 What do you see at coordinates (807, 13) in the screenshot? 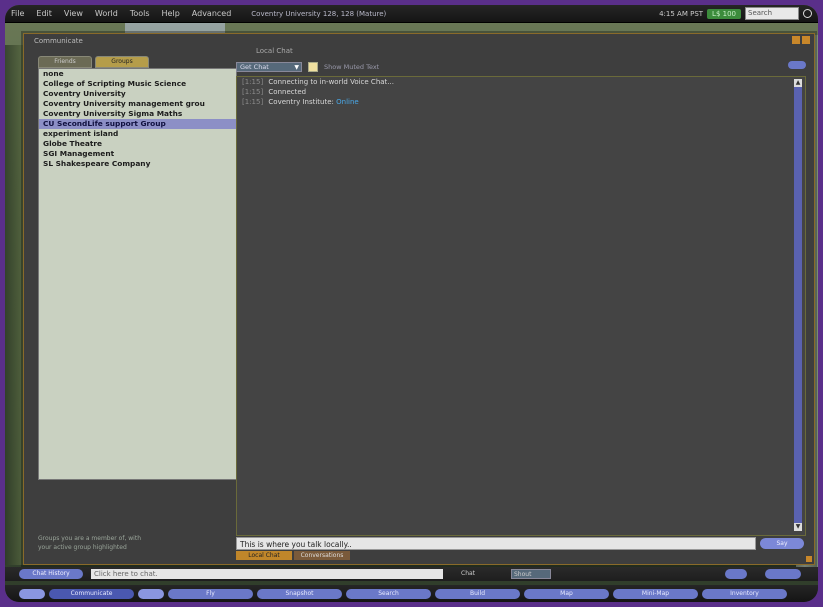
I see `search-icon` at bounding box center [807, 13].